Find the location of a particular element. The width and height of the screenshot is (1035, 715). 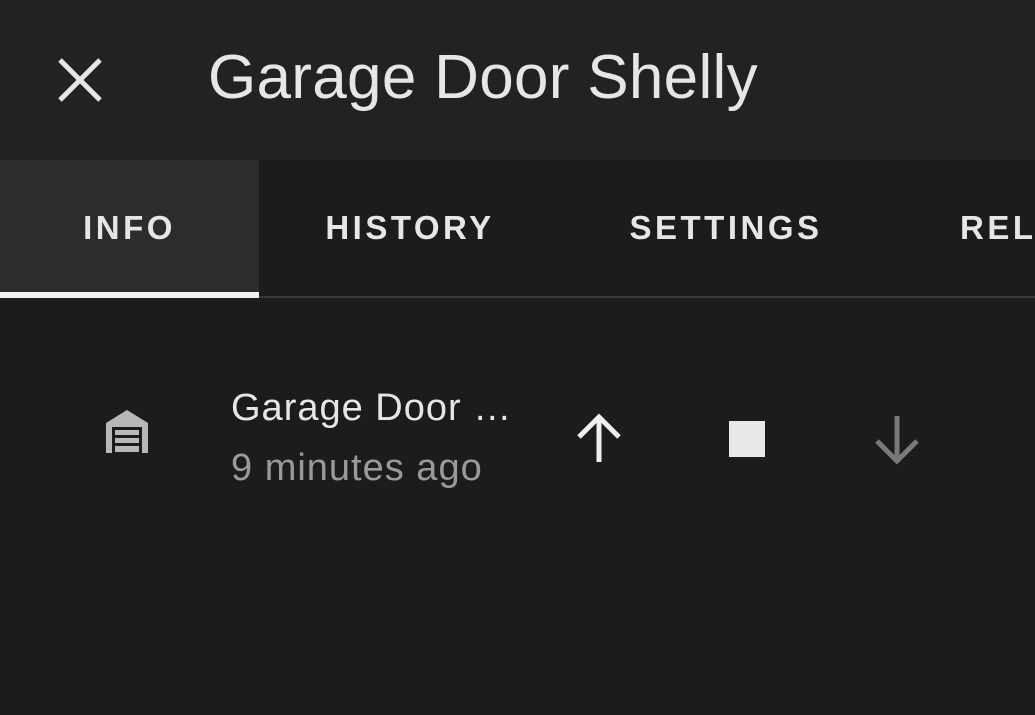

arrow-up-icon is located at coordinates (599, 437).